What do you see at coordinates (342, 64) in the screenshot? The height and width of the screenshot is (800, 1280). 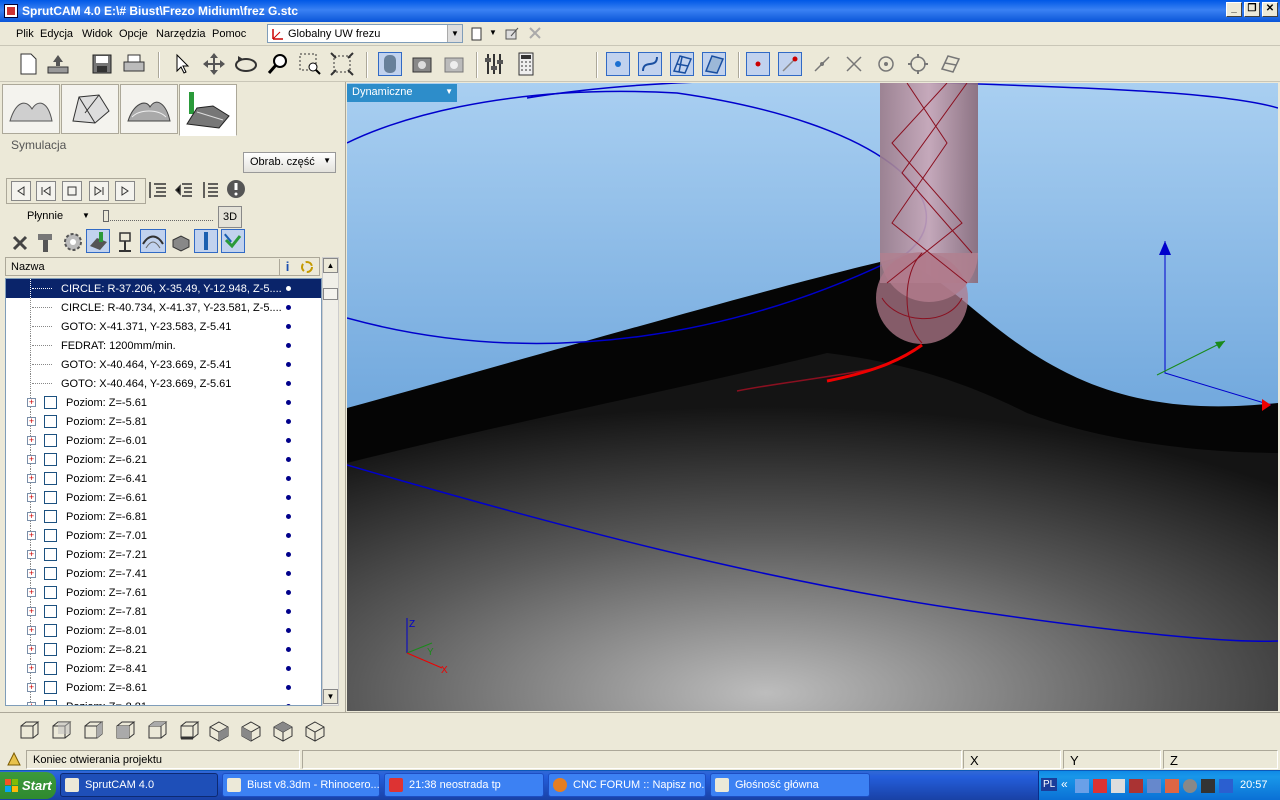 I see `fit-all-icon` at bounding box center [342, 64].